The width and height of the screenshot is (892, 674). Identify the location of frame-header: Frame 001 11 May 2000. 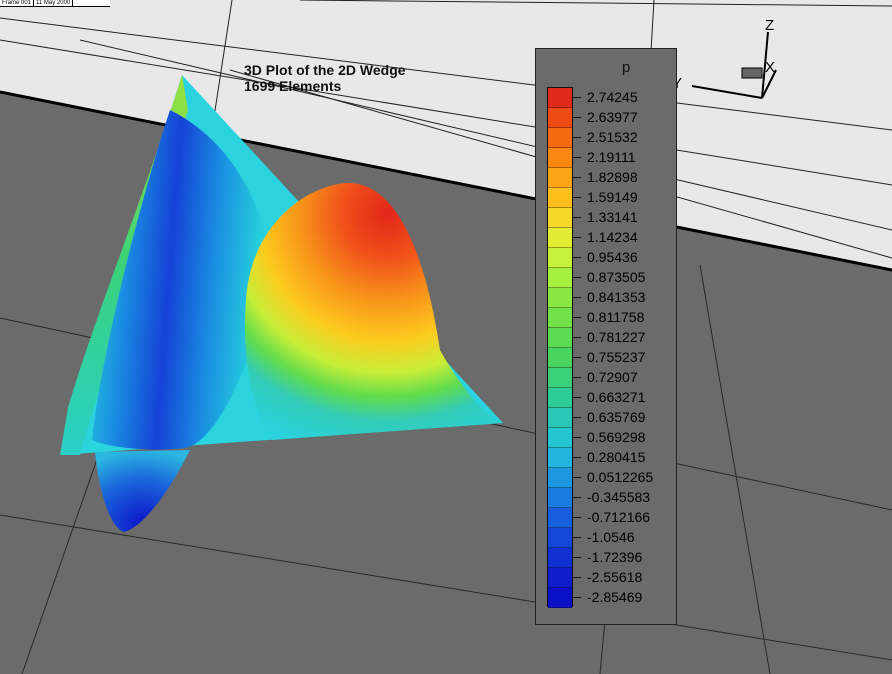
(55, 3).